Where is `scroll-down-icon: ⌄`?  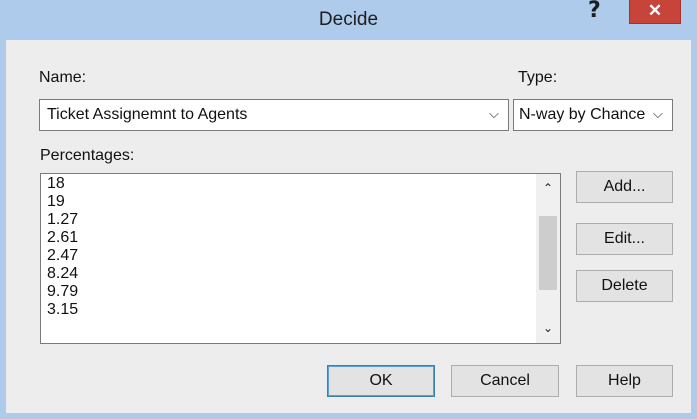 scroll-down-icon: ⌄ is located at coordinates (548, 328).